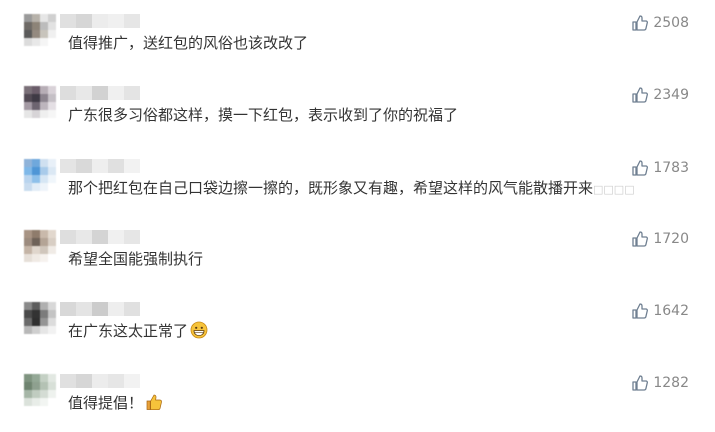 This screenshot has width=715, height=432. What do you see at coordinates (351, 189) in the screenshot?
I see `comment-text: 那个把红包在自己口袋边擦一擦的，既形象又有趣，希望这样的风气能散播开来□□□□` at bounding box center [351, 189].